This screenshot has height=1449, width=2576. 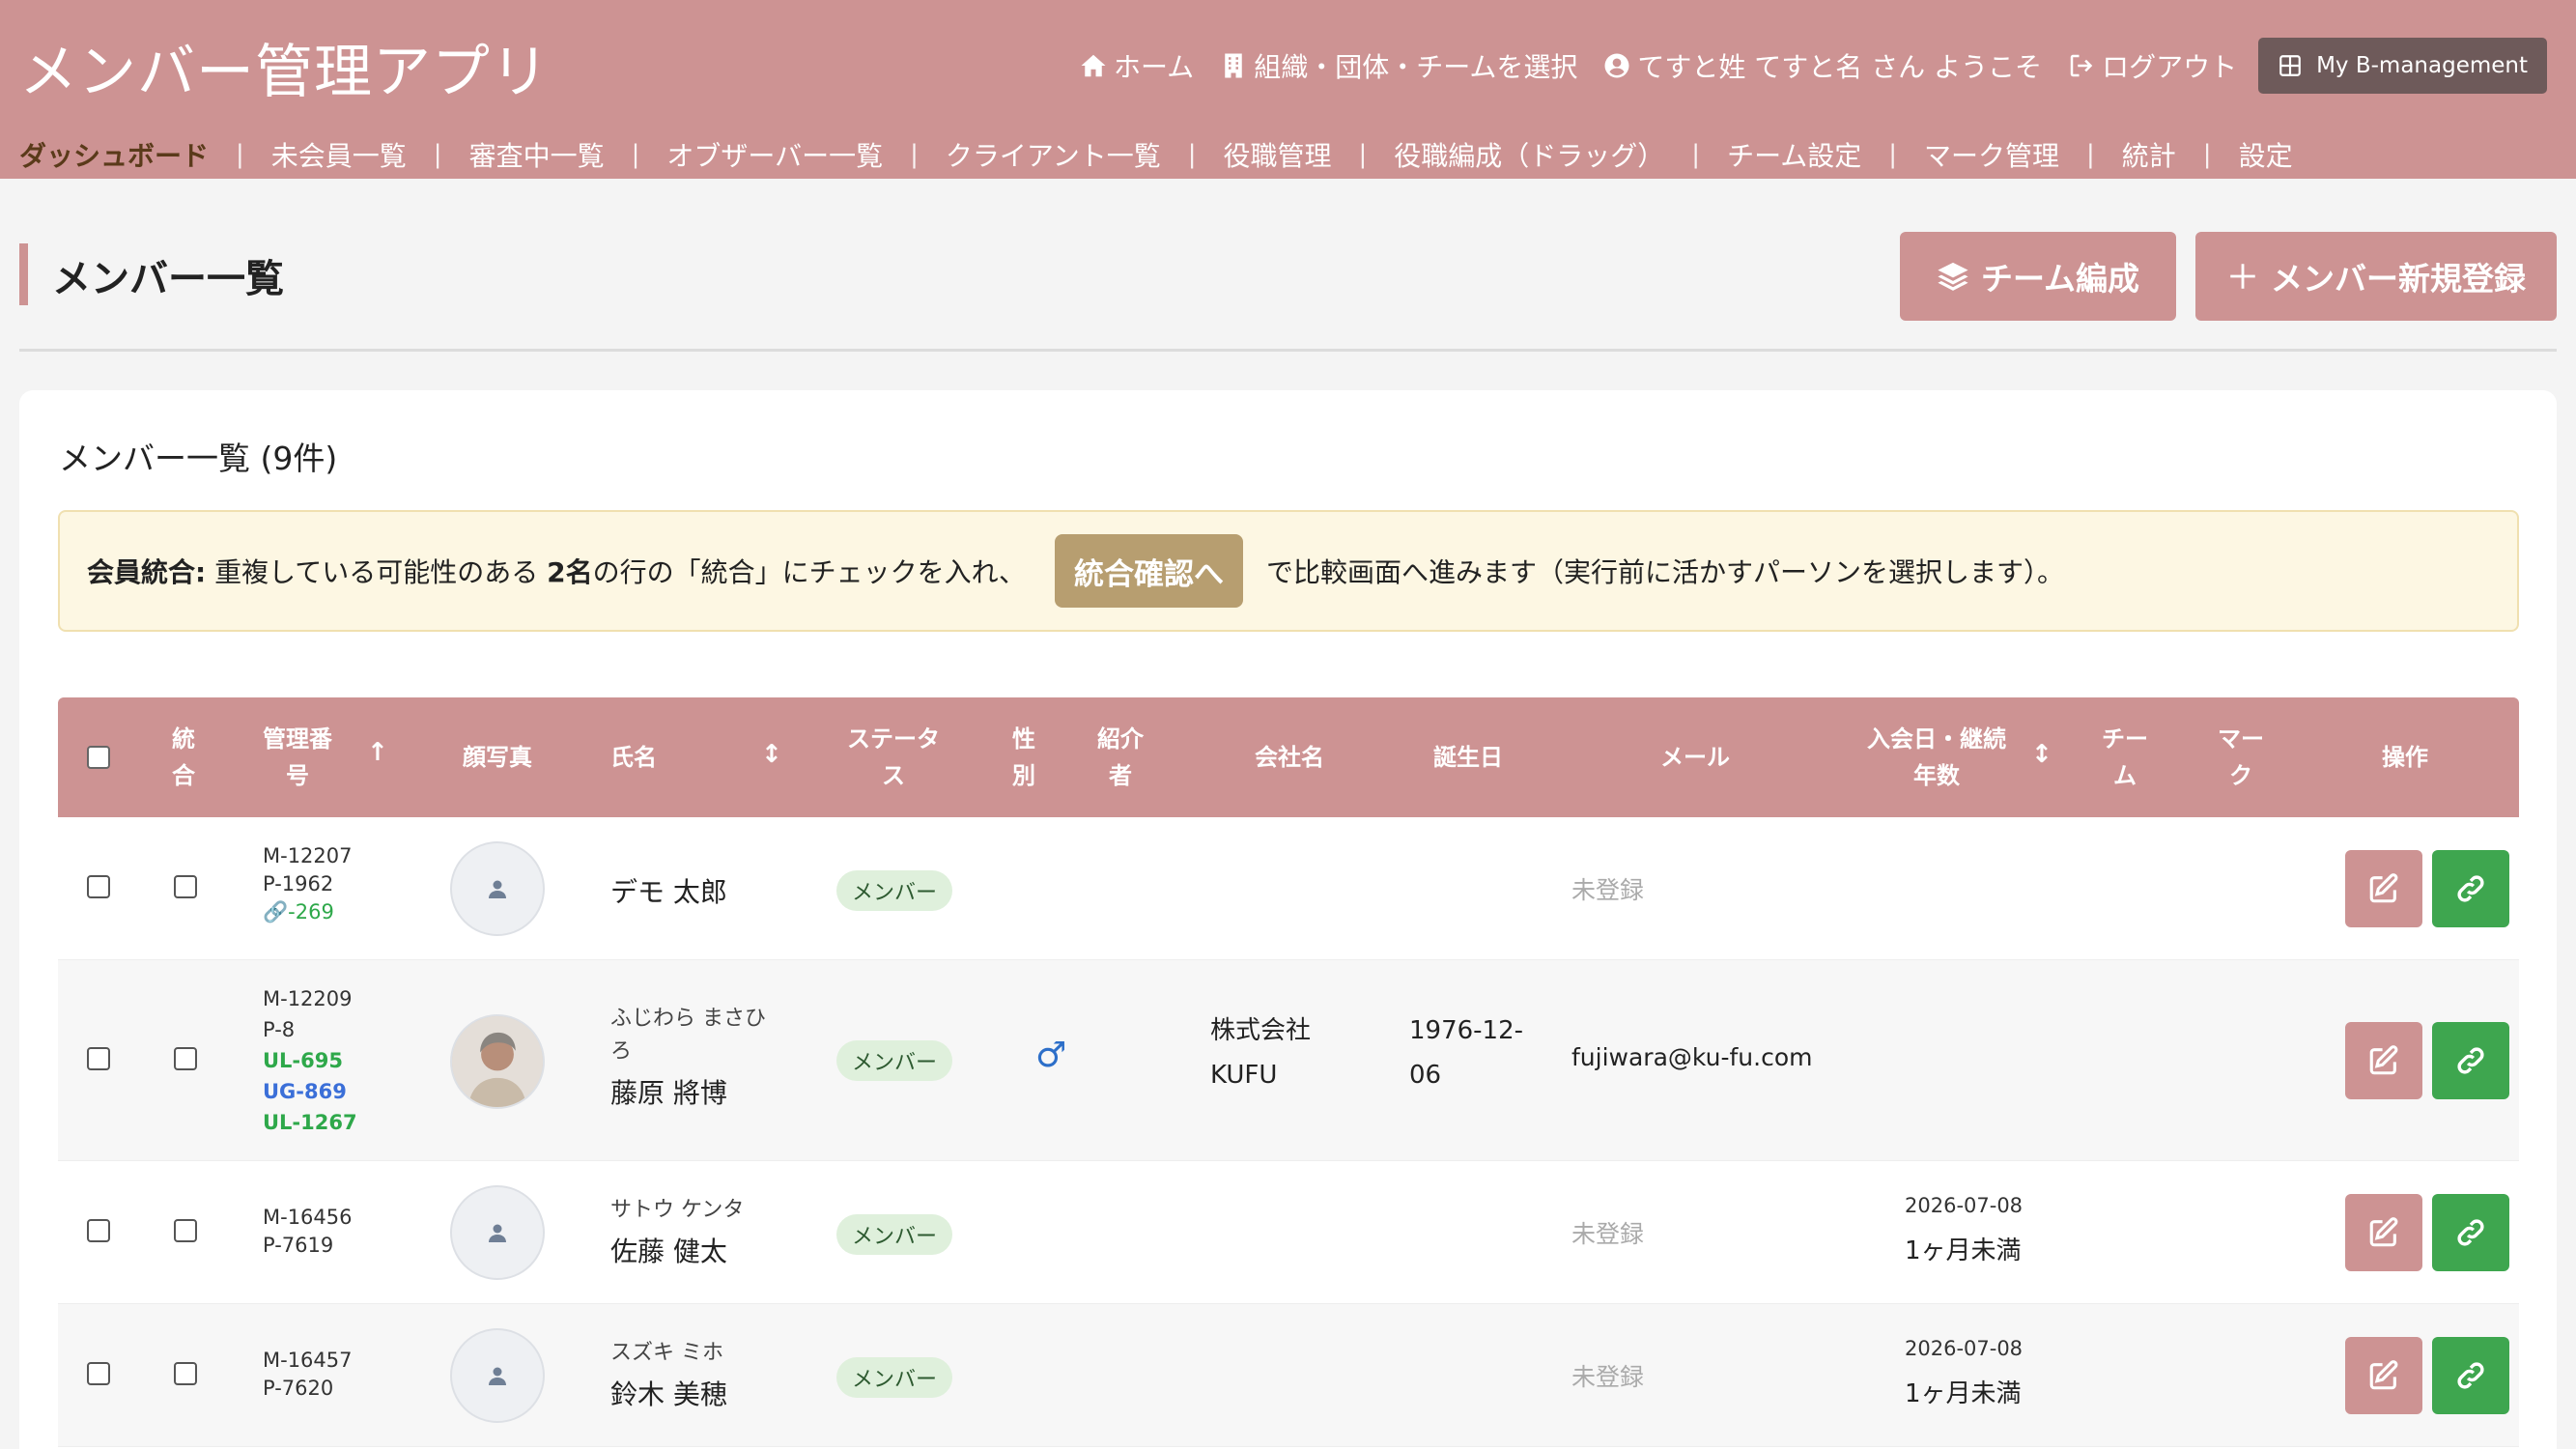 What do you see at coordinates (2170, 67) in the screenshot?
I see `logout-label: ログアウト` at bounding box center [2170, 67].